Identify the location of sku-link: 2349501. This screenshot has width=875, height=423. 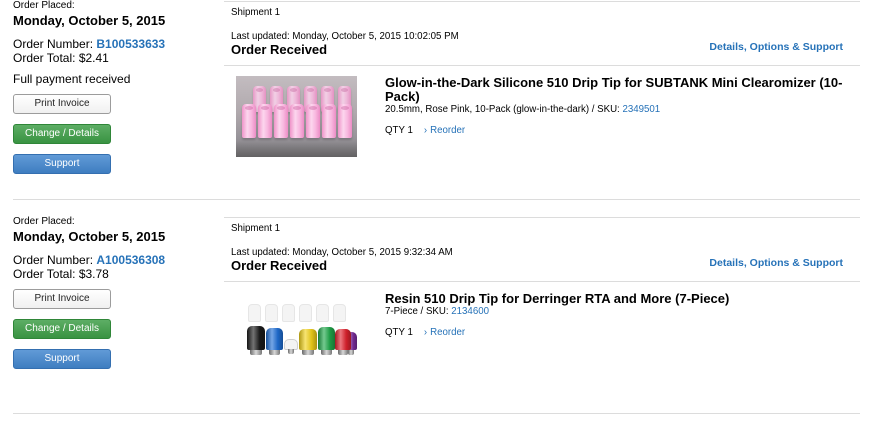
(641, 109).